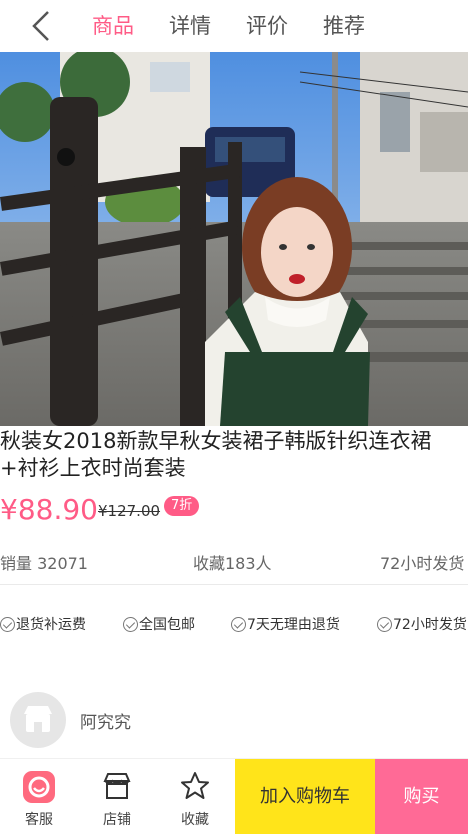  Describe the element at coordinates (105, 720) in the screenshot. I see `shop-name: 阿究究` at that location.